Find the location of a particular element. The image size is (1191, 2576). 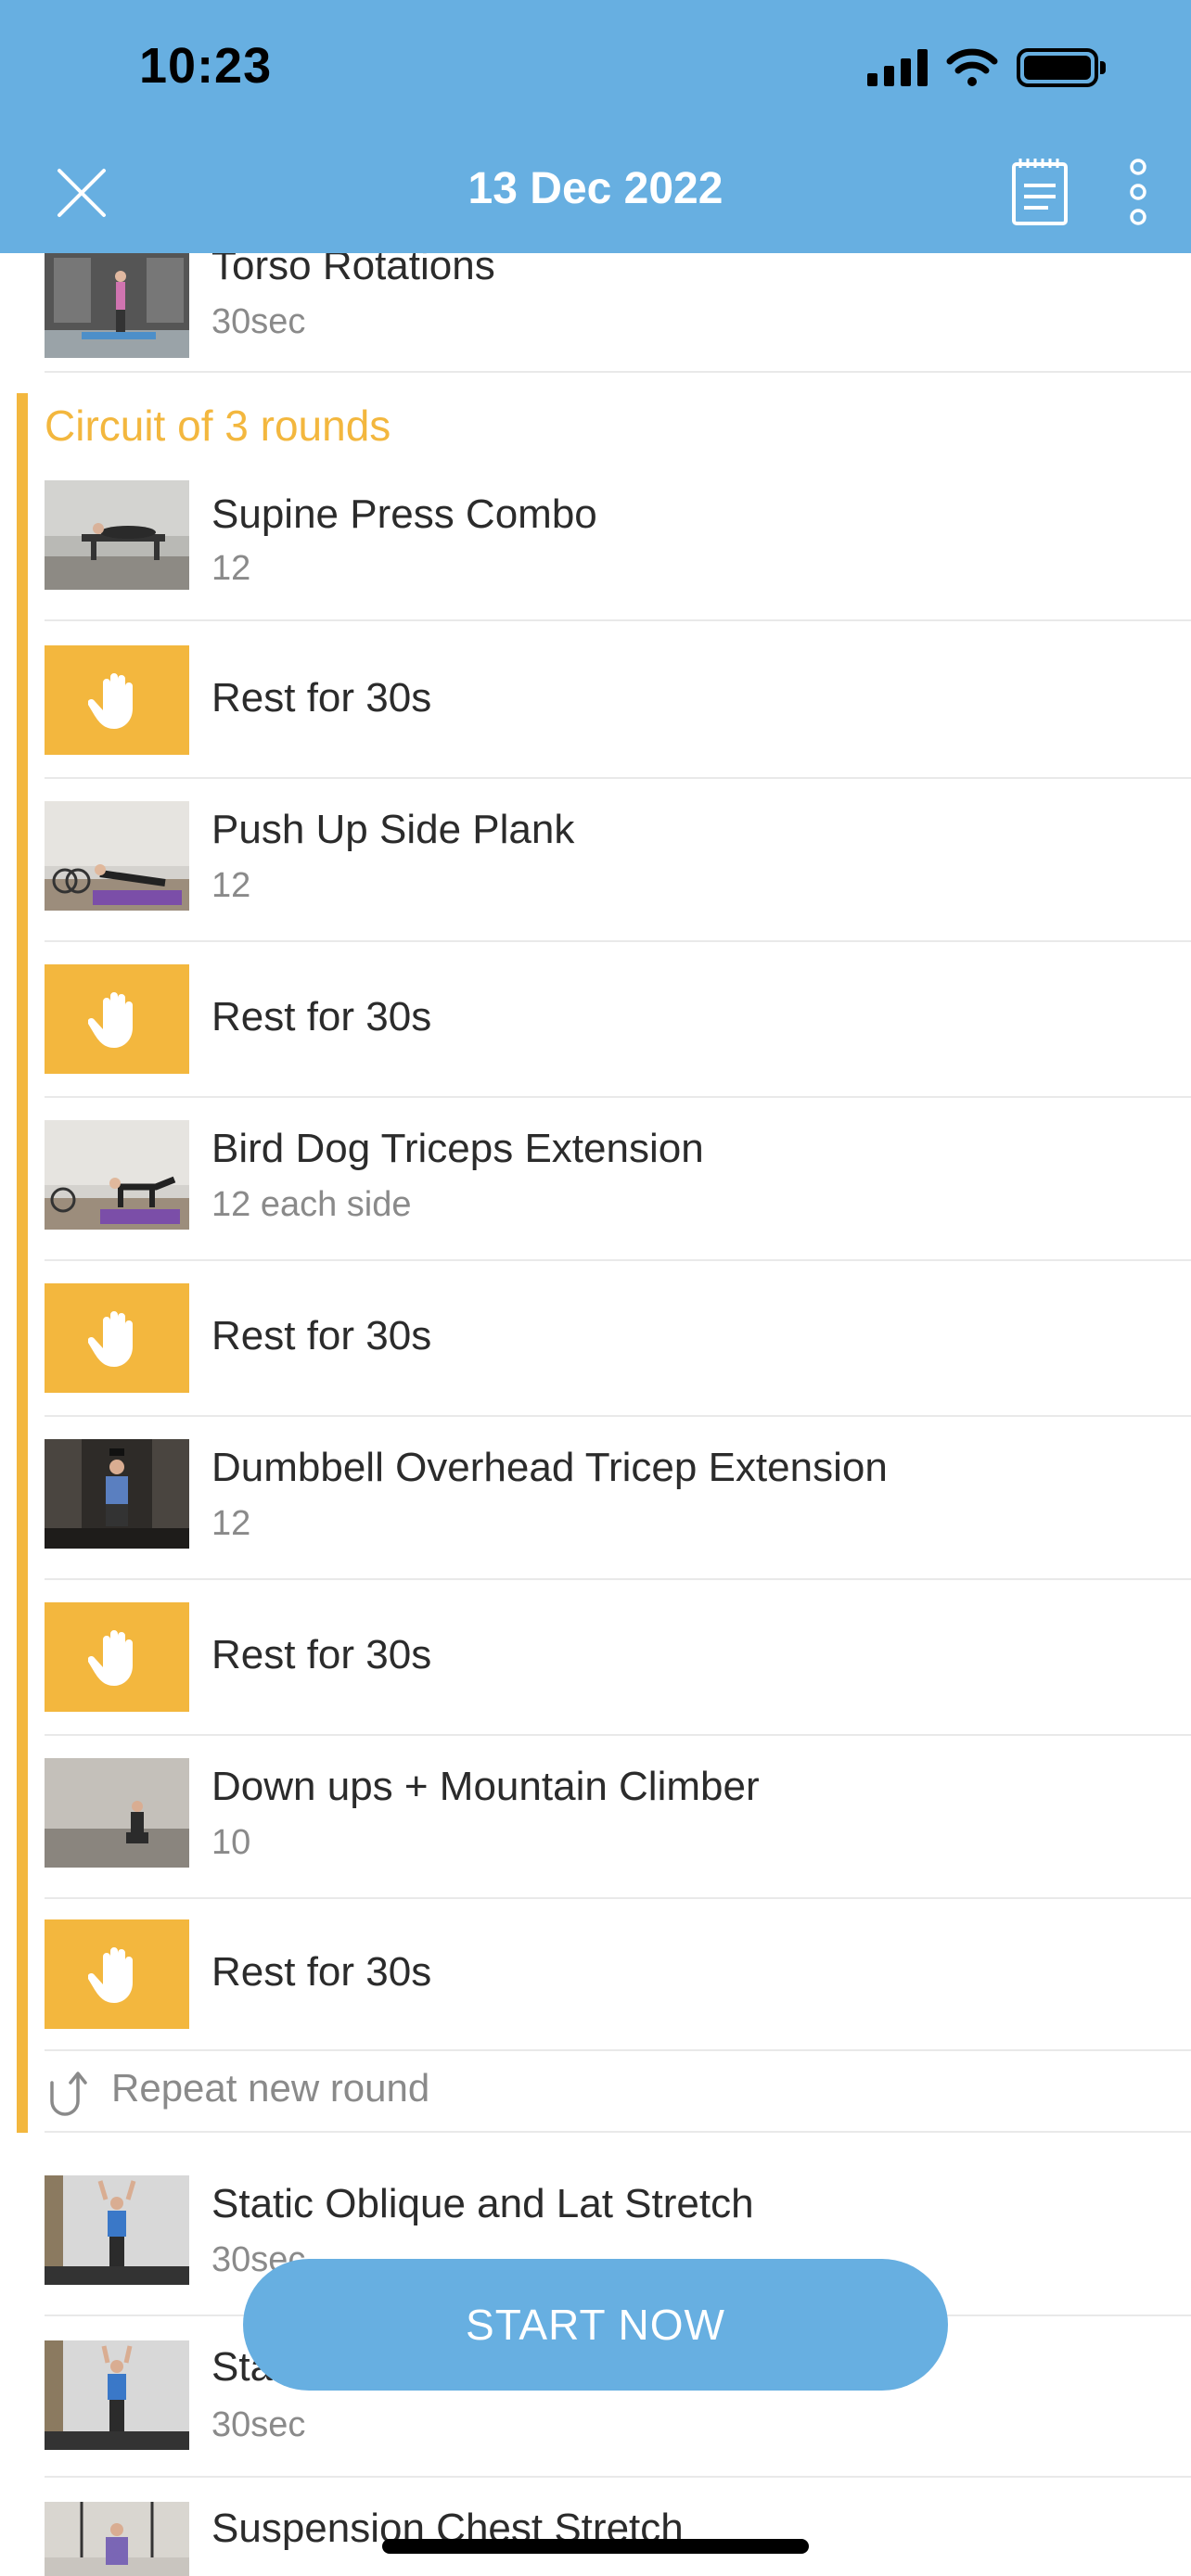

exercise-name: Supine Press Combo is located at coordinates (404, 514).